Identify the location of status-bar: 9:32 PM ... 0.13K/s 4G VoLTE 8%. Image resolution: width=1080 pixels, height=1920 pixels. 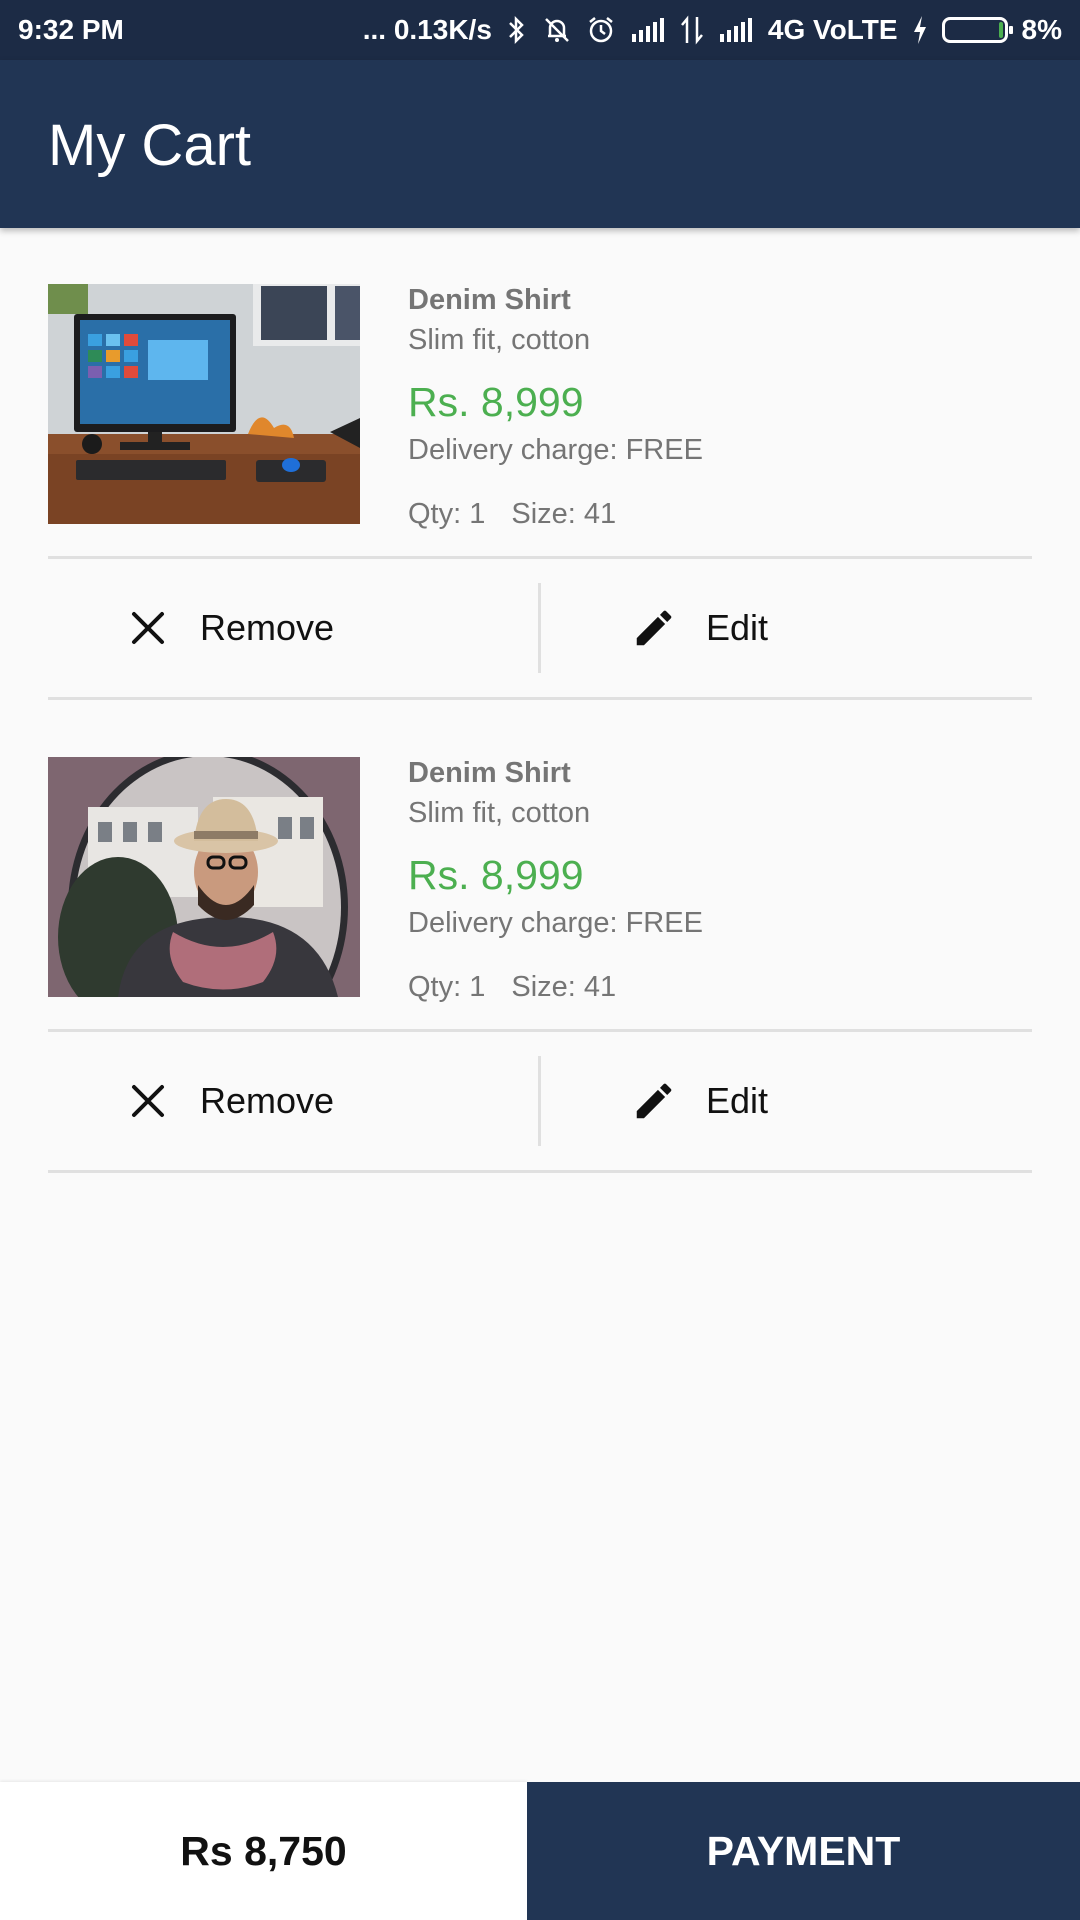
(540, 30).